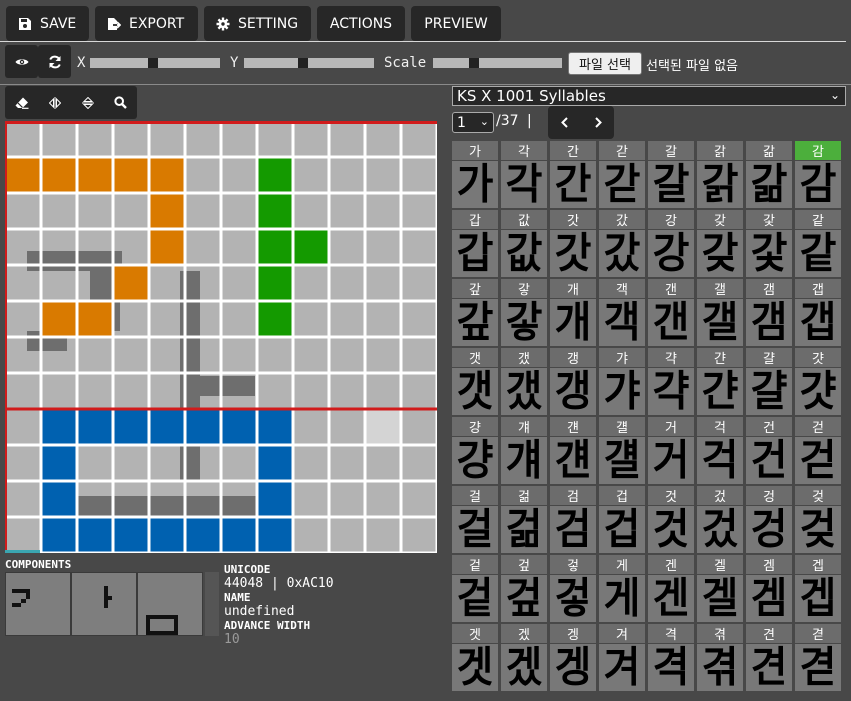 This screenshot has width=851, height=701. I want to click on glyph-cell: 같같, so click(818, 244).